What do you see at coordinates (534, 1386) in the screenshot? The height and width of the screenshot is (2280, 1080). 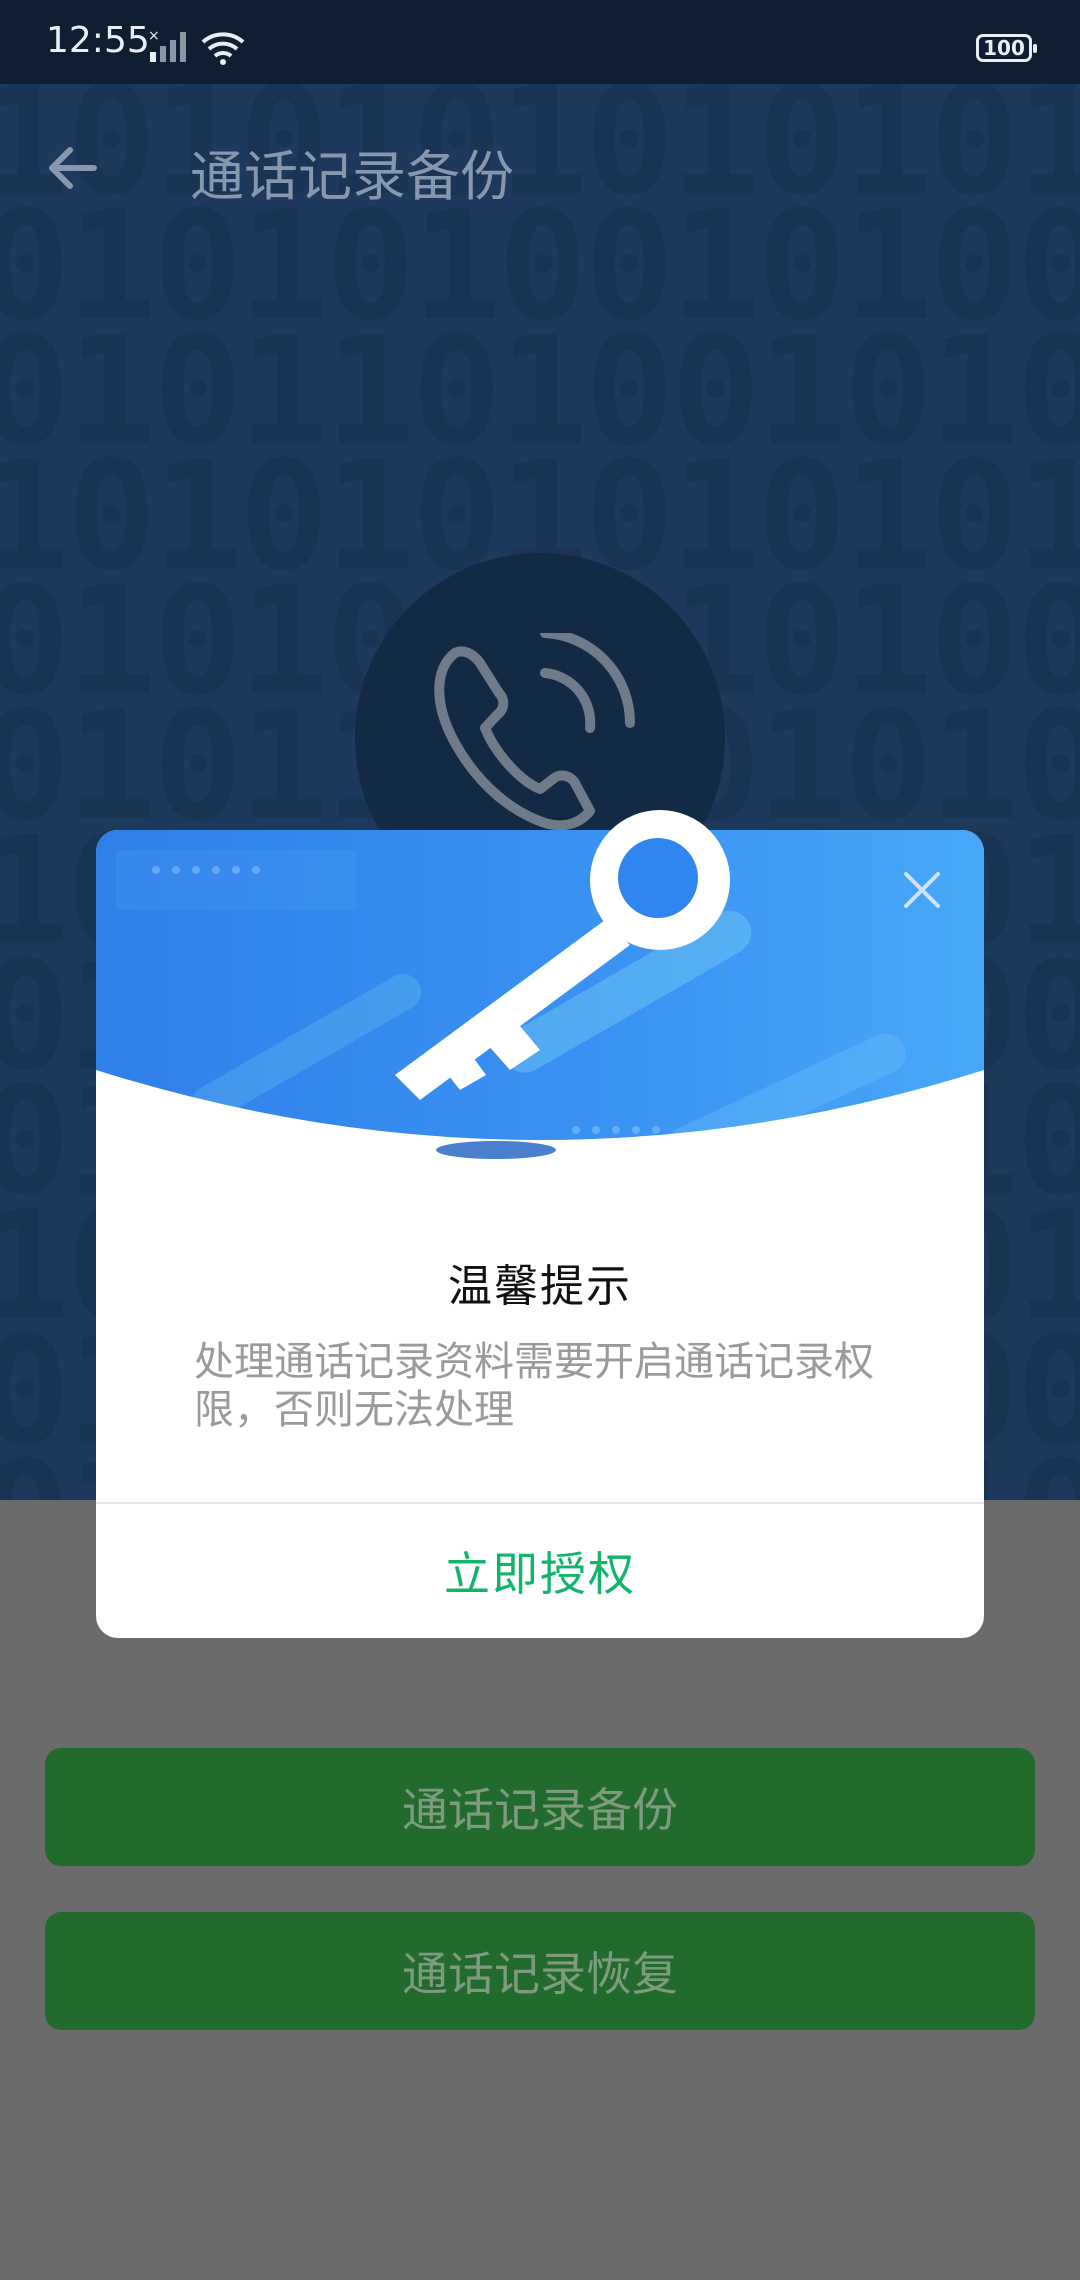 I see `dialog-message: 处理通话记录资料需要开启通话记录权限，否则无法处理` at bounding box center [534, 1386].